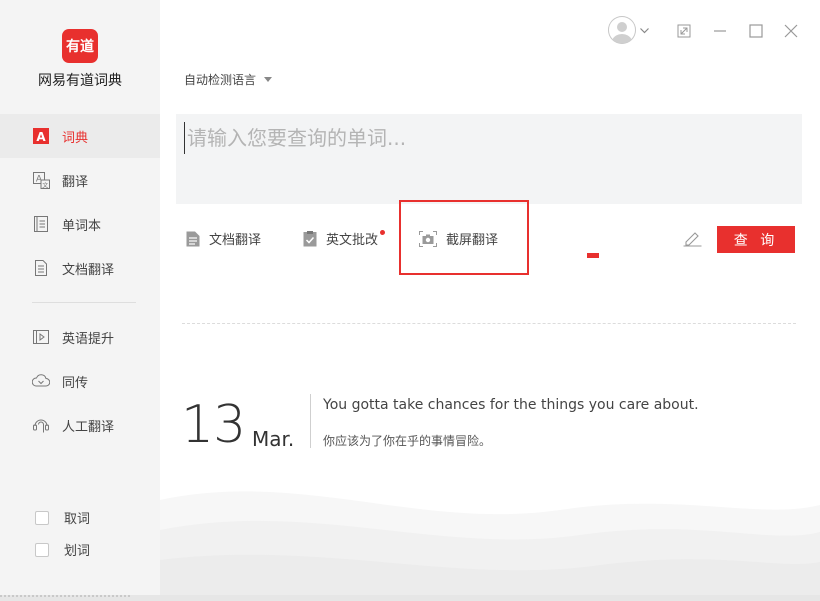 The image size is (820, 601). I want to click on sidebar-item-label: 翻译, so click(75, 182).